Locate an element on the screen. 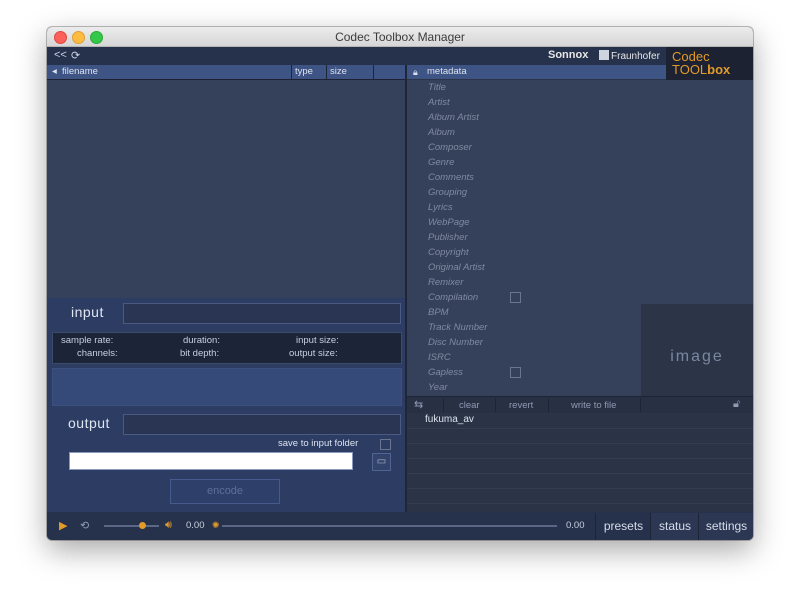 The width and height of the screenshot is (800, 606). scrub-handle-icon: ✺ is located at coordinates (216, 525).